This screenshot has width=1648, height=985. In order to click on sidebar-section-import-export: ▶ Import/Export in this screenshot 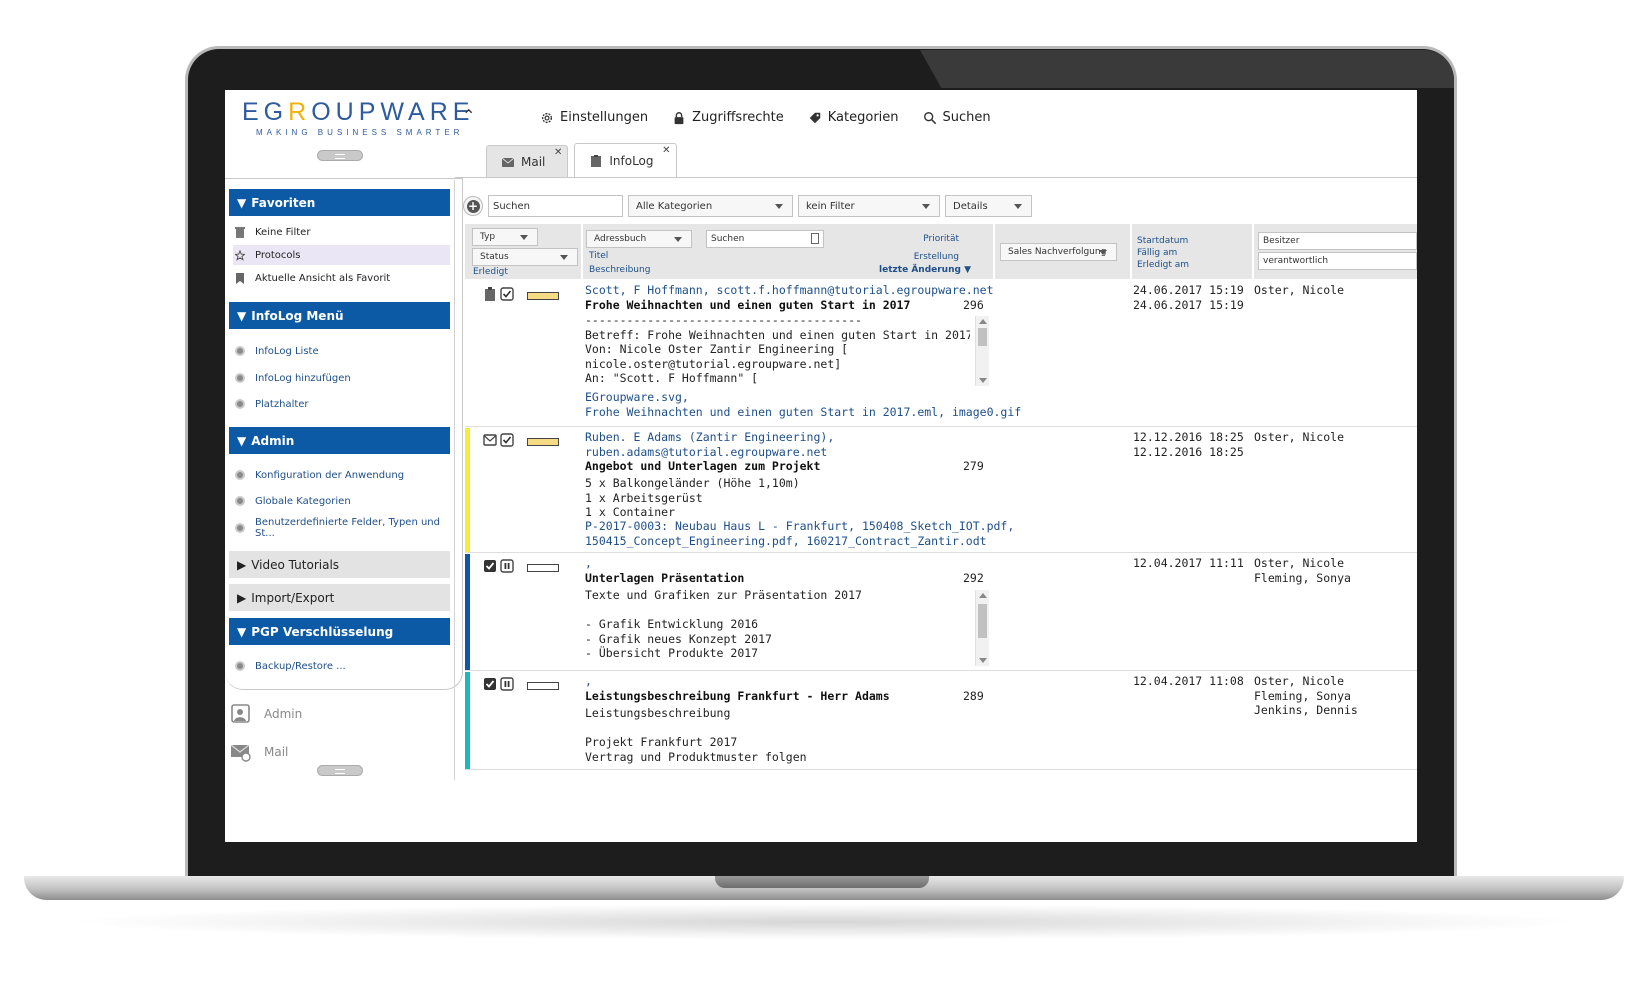, I will do `click(339, 597)`.